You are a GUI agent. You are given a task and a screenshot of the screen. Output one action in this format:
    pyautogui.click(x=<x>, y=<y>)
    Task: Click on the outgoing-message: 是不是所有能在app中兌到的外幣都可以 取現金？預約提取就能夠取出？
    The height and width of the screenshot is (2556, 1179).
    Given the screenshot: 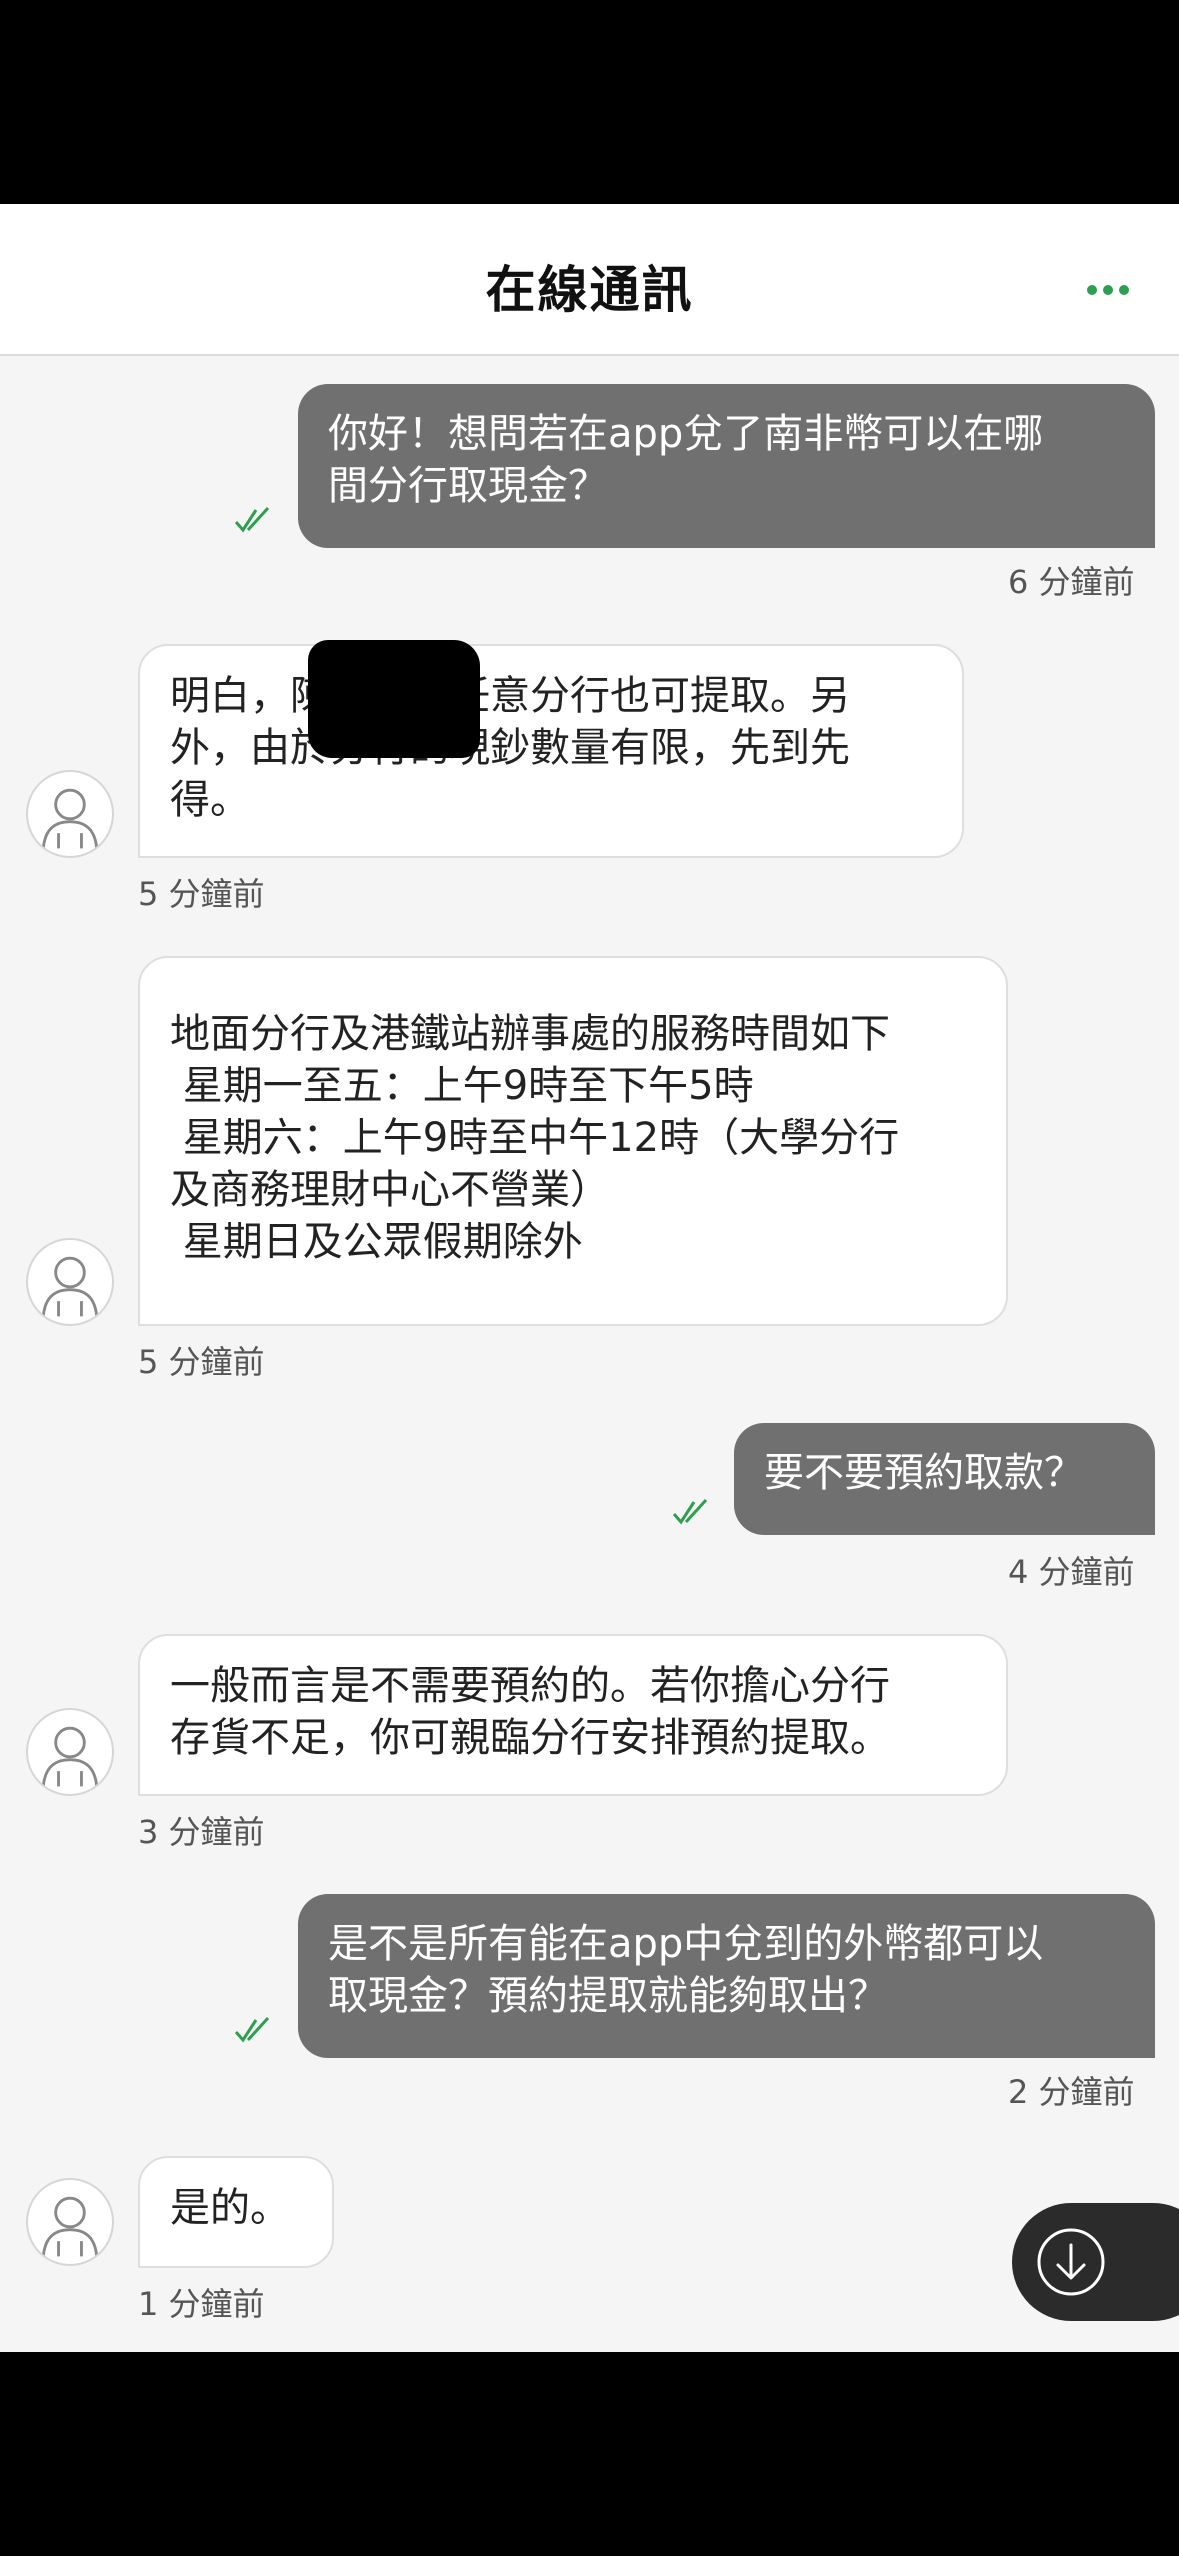 What is the action you would take?
    pyautogui.click(x=726, y=1976)
    